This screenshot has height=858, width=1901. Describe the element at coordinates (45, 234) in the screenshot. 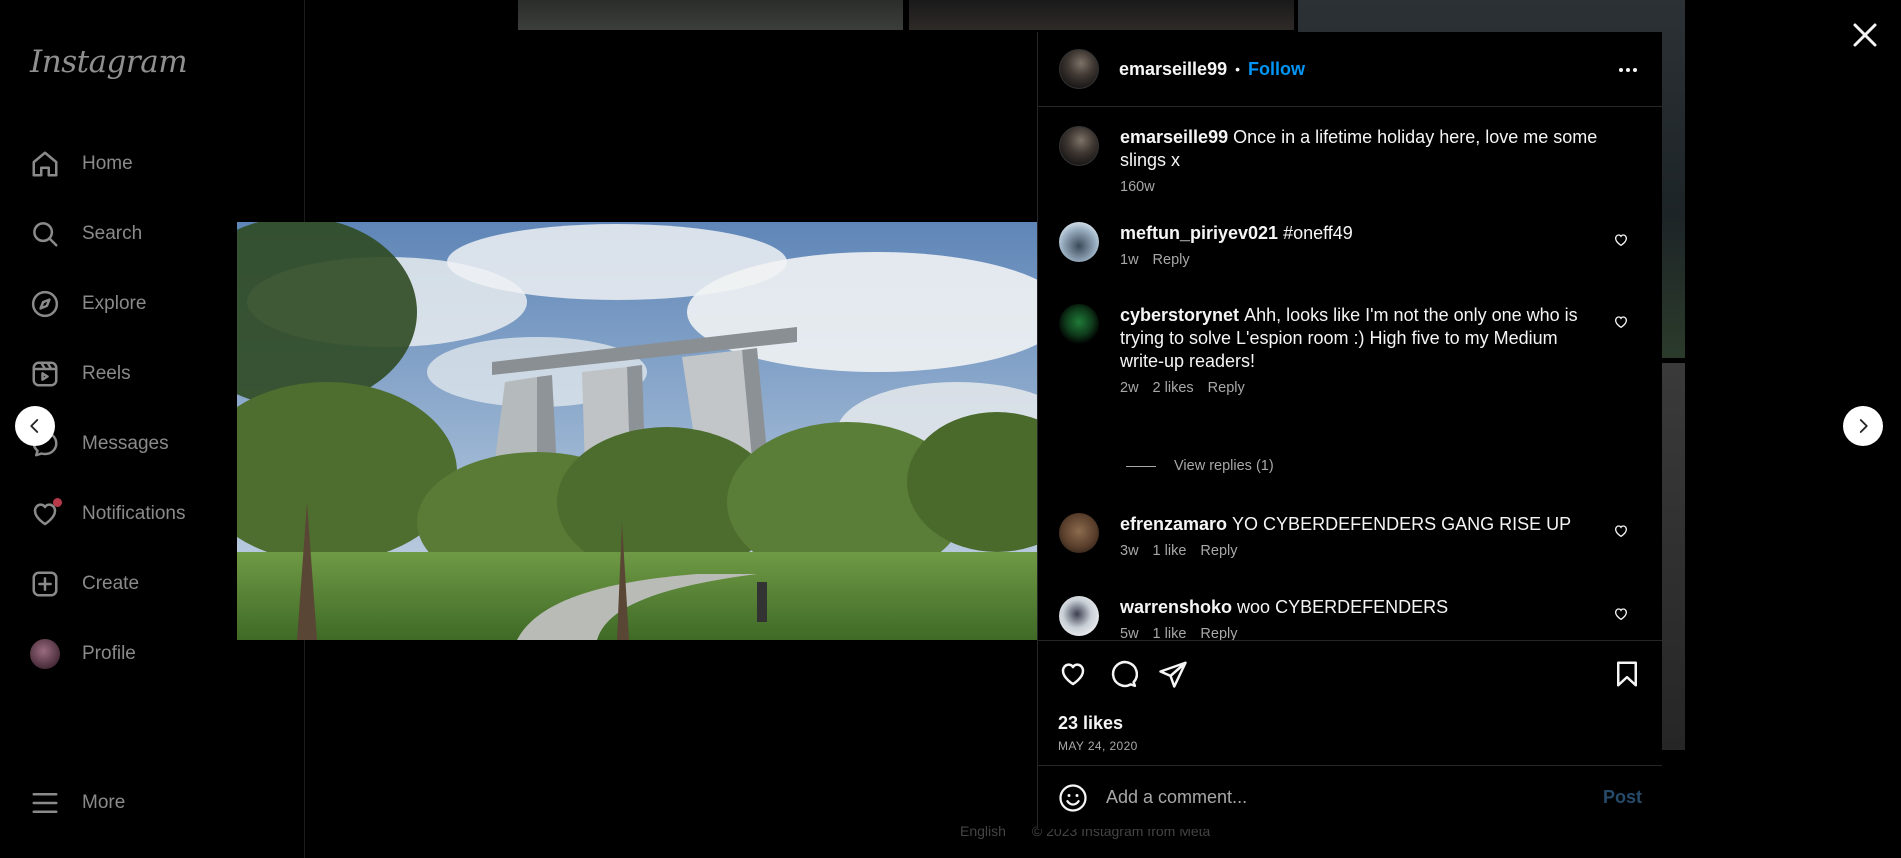

I see `search-icon` at that location.